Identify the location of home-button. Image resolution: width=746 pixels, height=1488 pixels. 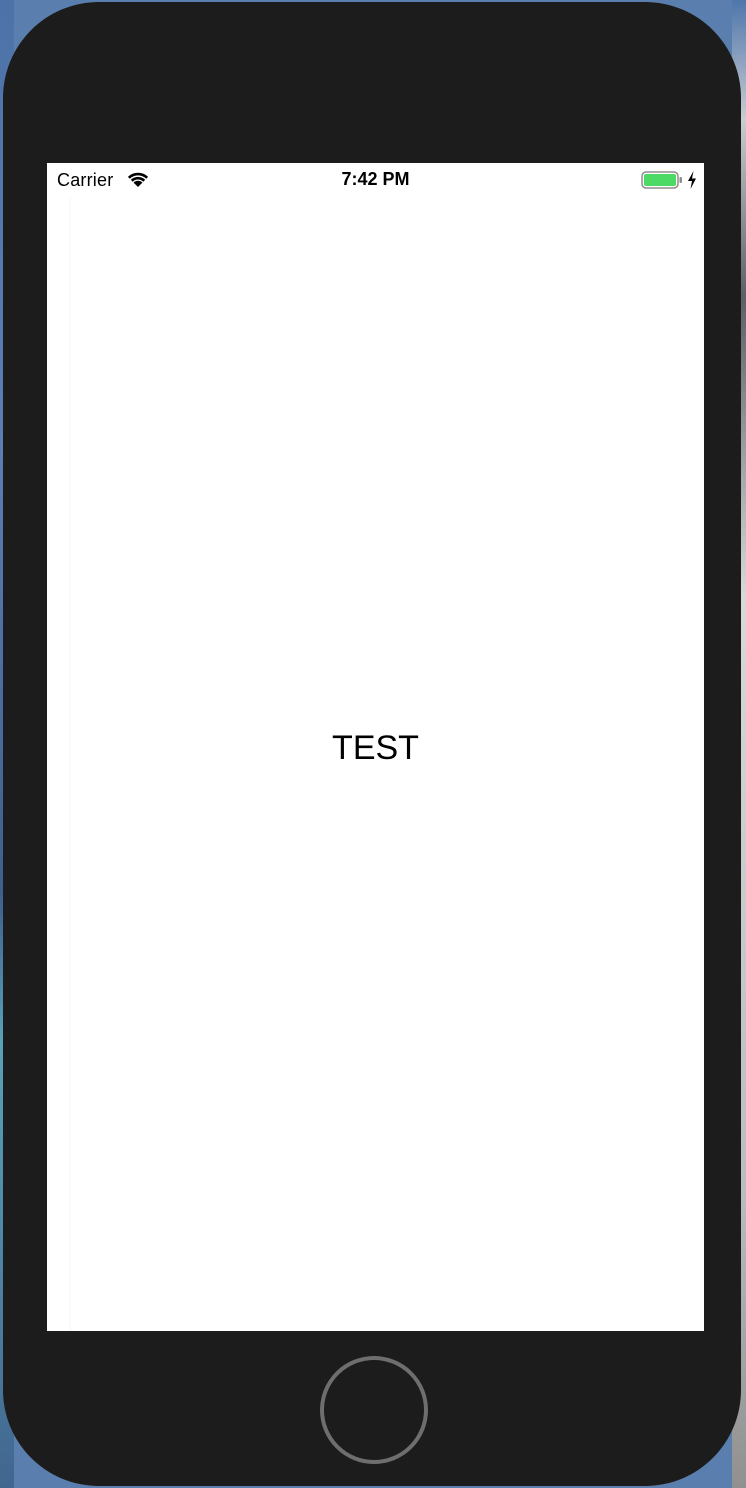
(374, 1410).